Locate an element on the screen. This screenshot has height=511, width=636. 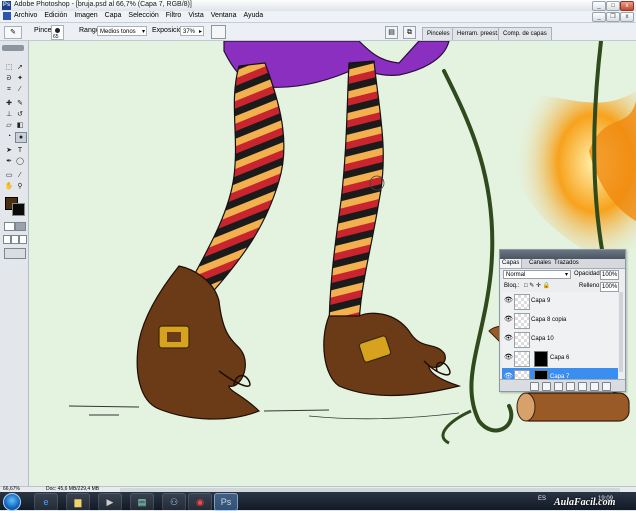
lock-icons: □ ✎ ✛ 🔒 is located at coordinates (537, 285).